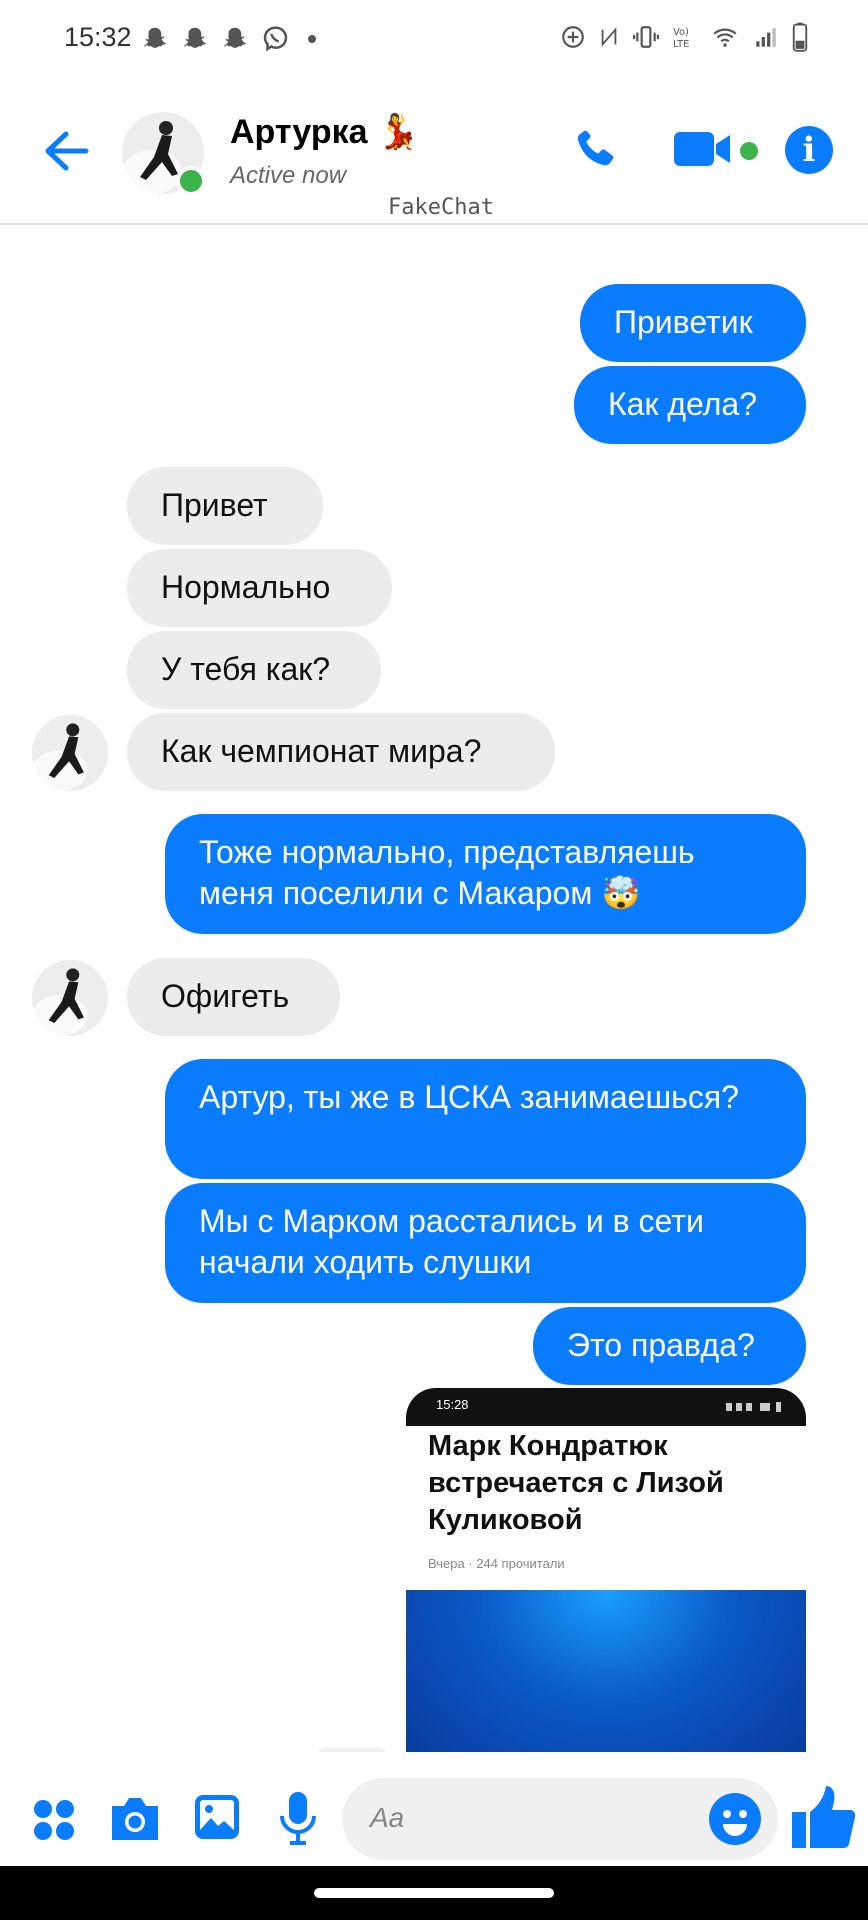 Image resolution: width=868 pixels, height=1920 pixels. I want to click on message-incoming: Офигеть, so click(233, 997).